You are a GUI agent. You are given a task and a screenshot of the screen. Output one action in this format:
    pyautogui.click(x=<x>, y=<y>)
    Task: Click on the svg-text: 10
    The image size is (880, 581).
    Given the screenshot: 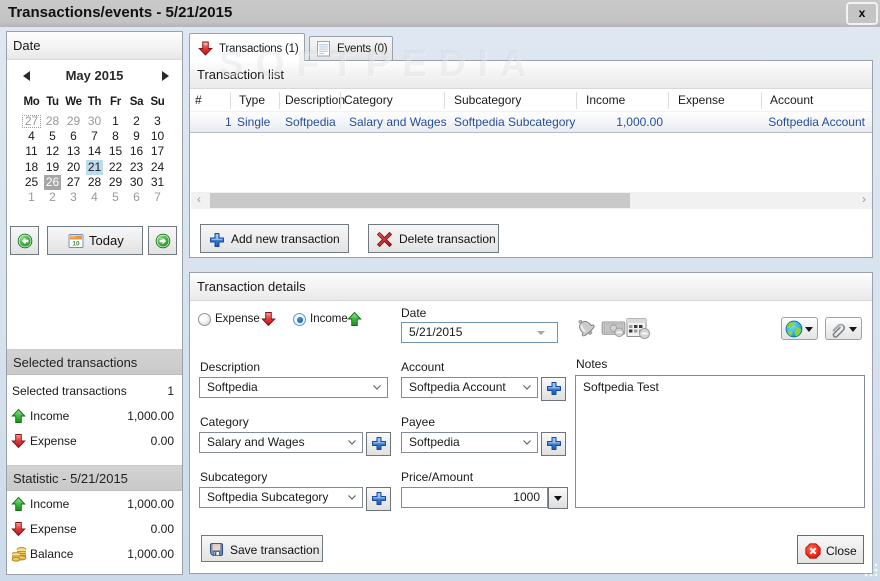 What is the action you would take?
    pyautogui.click(x=76, y=244)
    